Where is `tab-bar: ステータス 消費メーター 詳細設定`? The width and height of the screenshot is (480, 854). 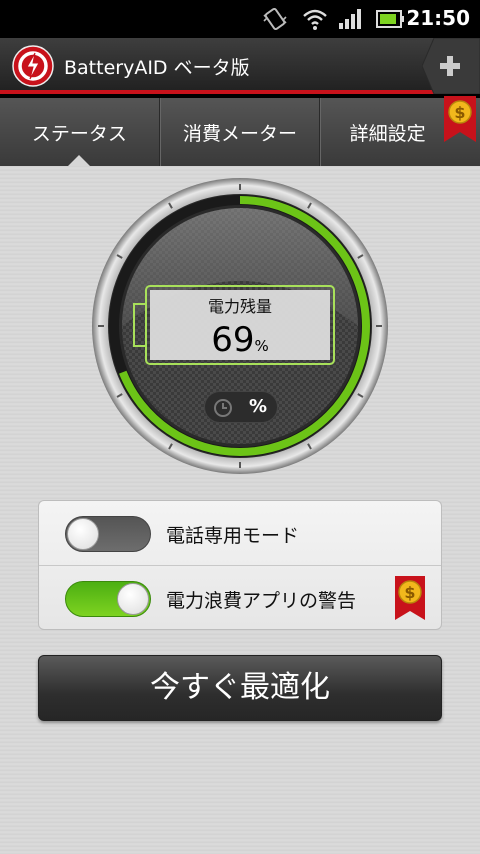 tab-bar: ステータス 消費メーター 詳細設定 is located at coordinates (240, 132).